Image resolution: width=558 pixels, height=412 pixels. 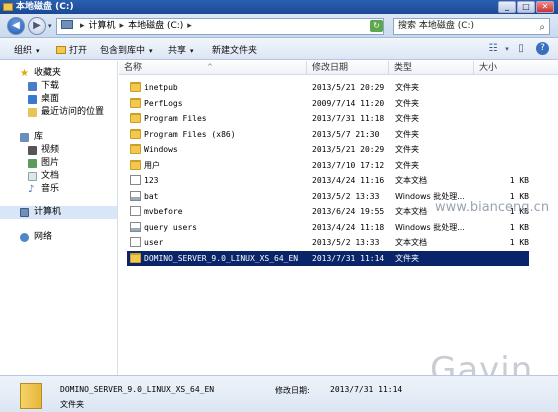 What do you see at coordinates (71, 49) in the screenshot?
I see `open-button: 打开` at bounding box center [71, 49].